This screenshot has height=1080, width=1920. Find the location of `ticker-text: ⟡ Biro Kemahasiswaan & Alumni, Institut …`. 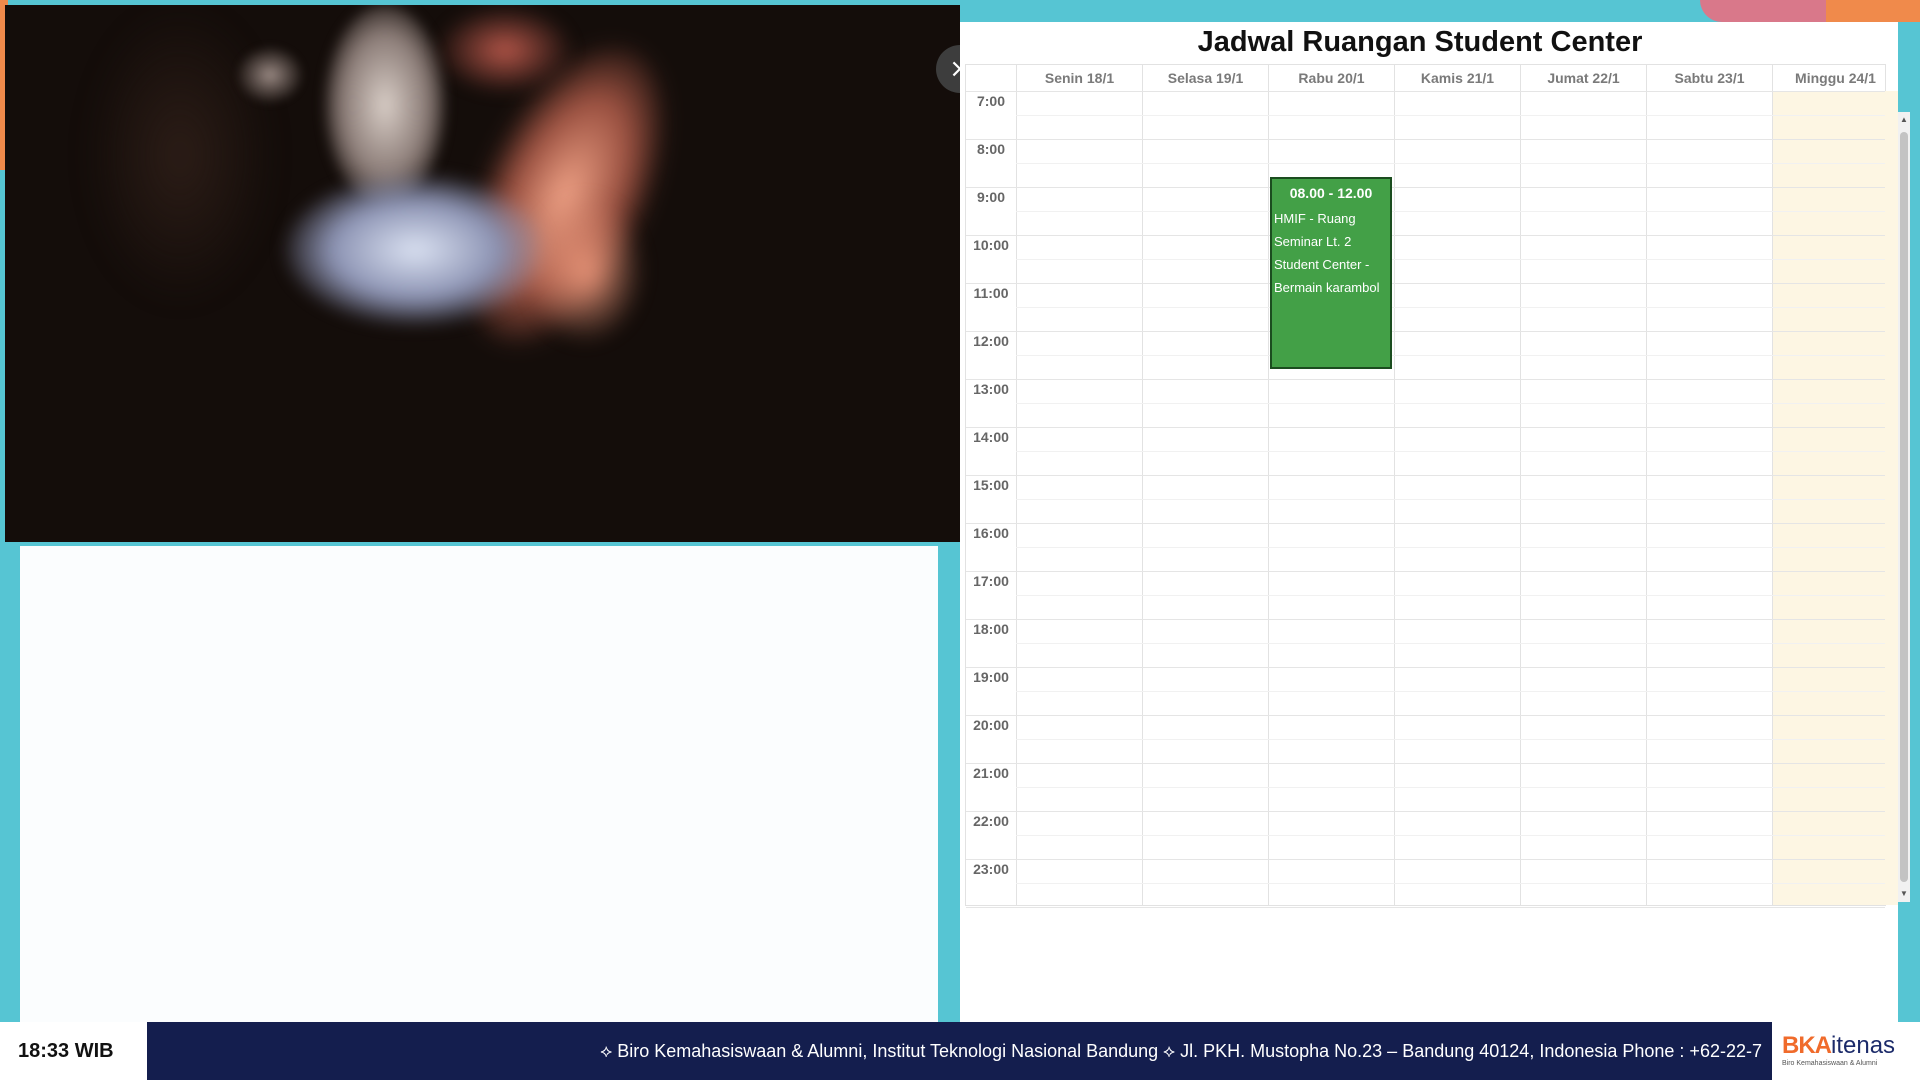

ticker-text: ⟡ Biro Kemahasiswaan & Alumni, Institut … is located at coordinates (1181, 1051).